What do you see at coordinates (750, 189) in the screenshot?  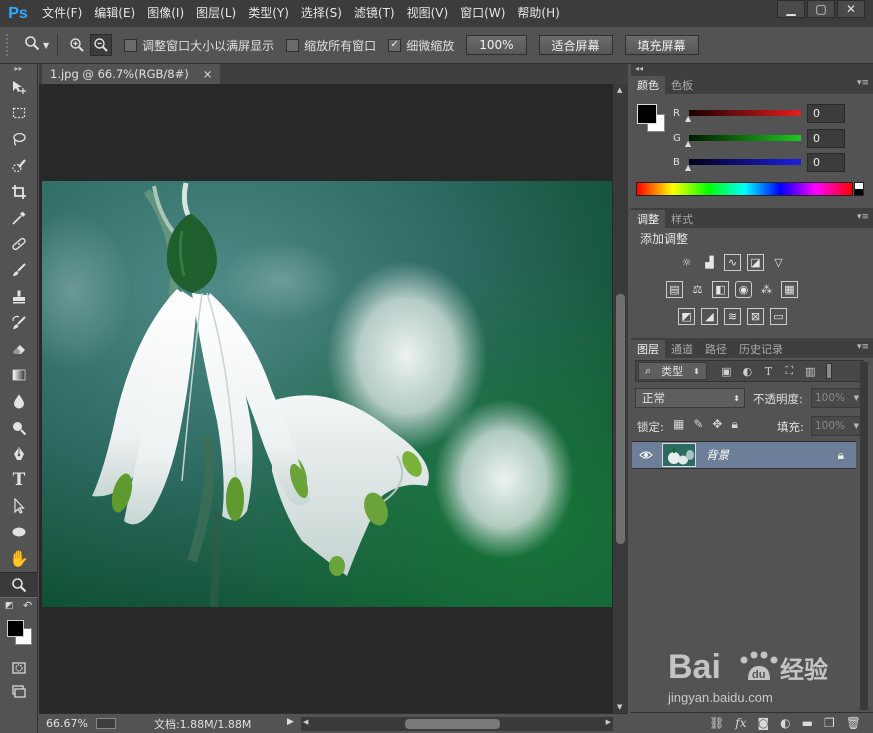 I see `color-spectrum` at bounding box center [750, 189].